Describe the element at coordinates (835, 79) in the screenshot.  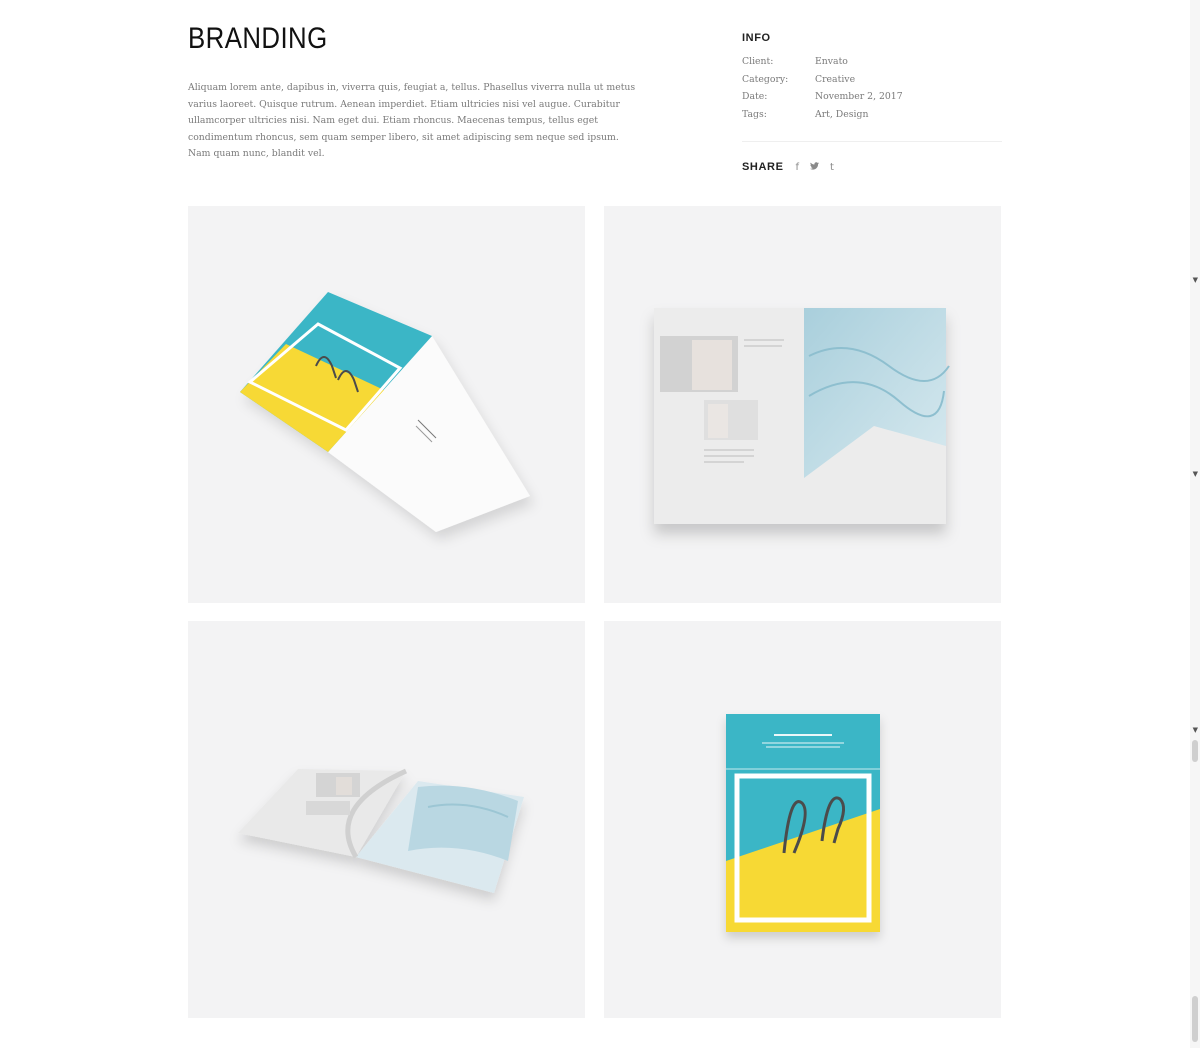
I see `info-value: Creative` at that location.